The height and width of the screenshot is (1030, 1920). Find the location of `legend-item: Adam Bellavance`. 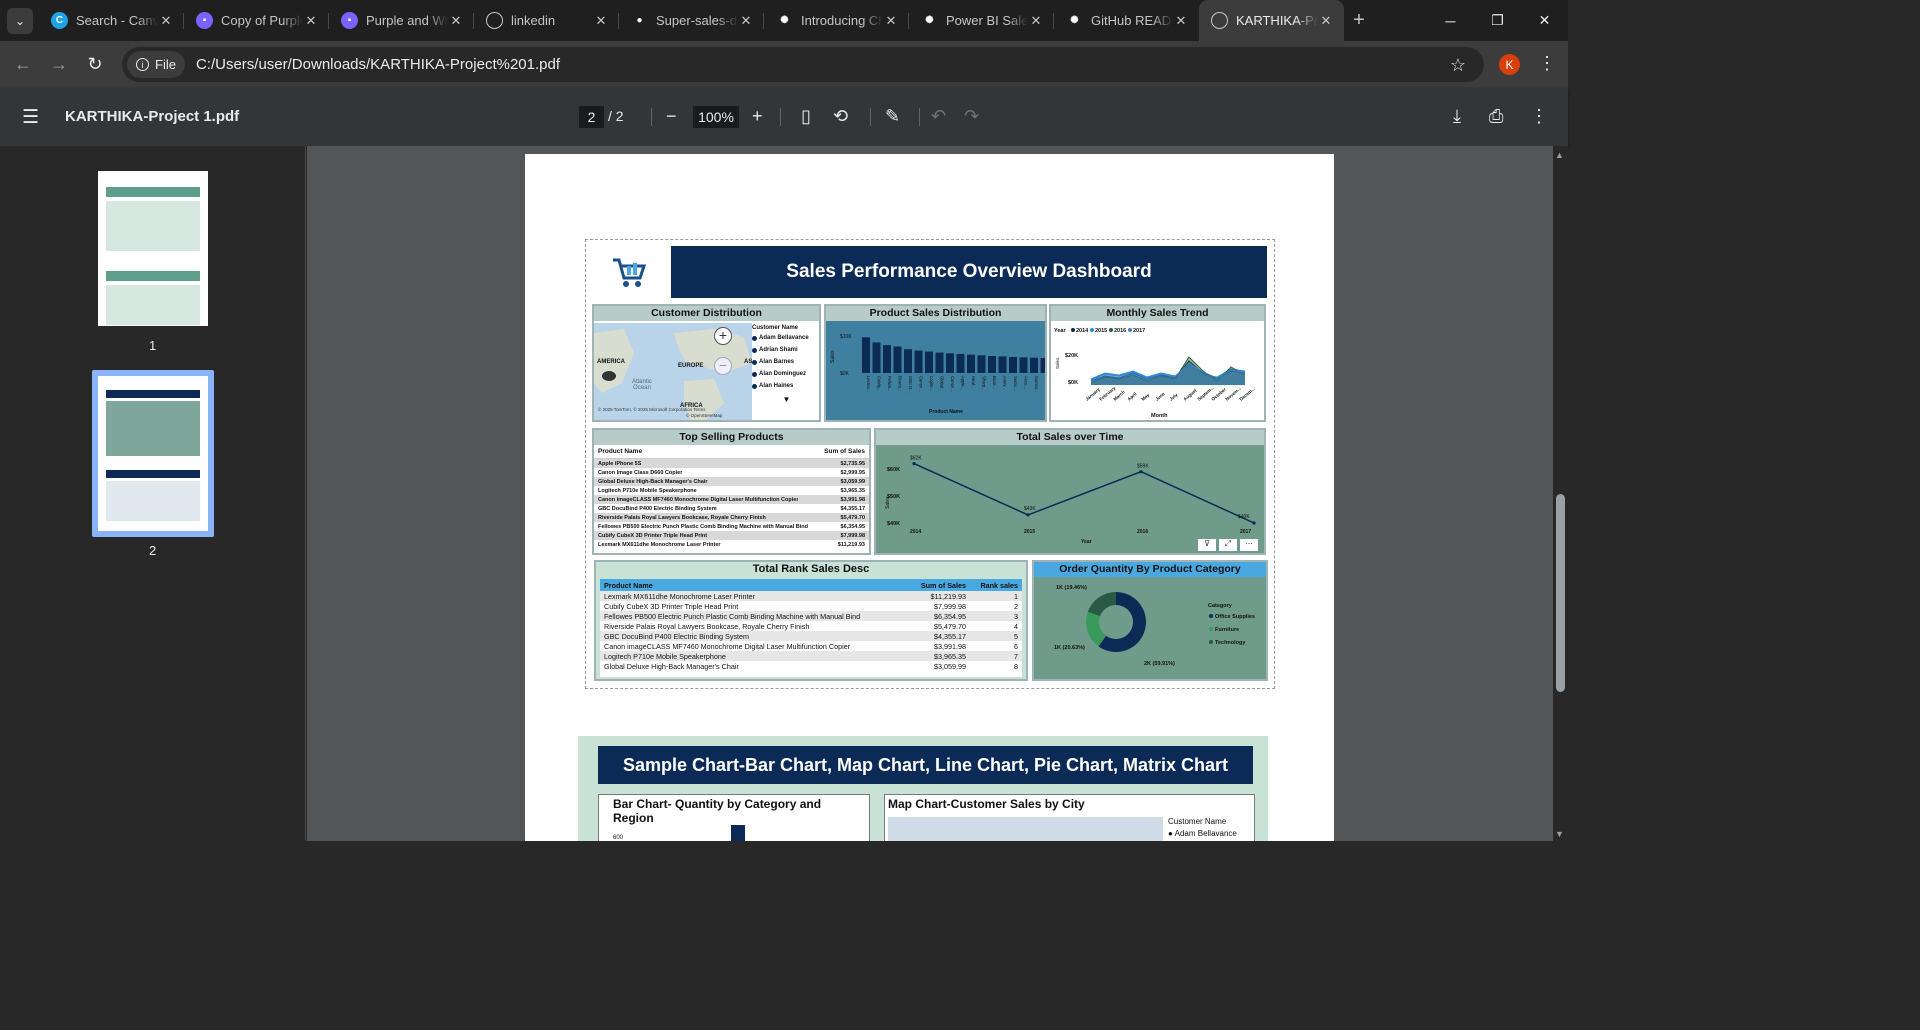

legend-item: Adam Bellavance is located at coordinates (786, 338).